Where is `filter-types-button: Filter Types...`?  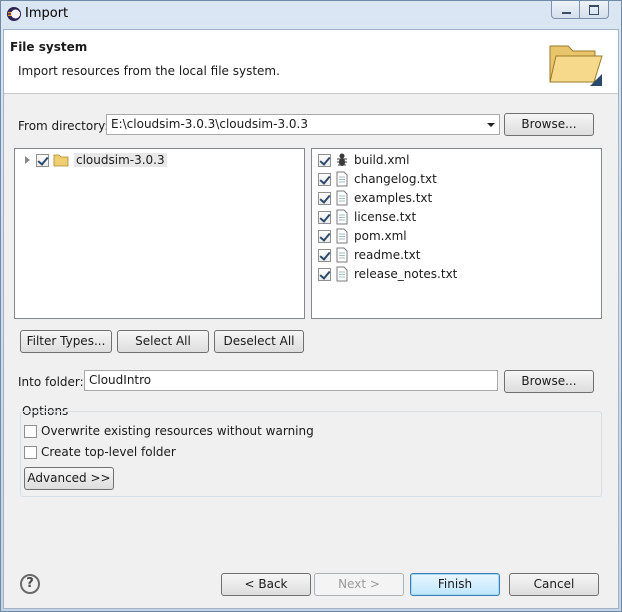 filter-types-button: Filter Types... is located at coordinates (66, 341).